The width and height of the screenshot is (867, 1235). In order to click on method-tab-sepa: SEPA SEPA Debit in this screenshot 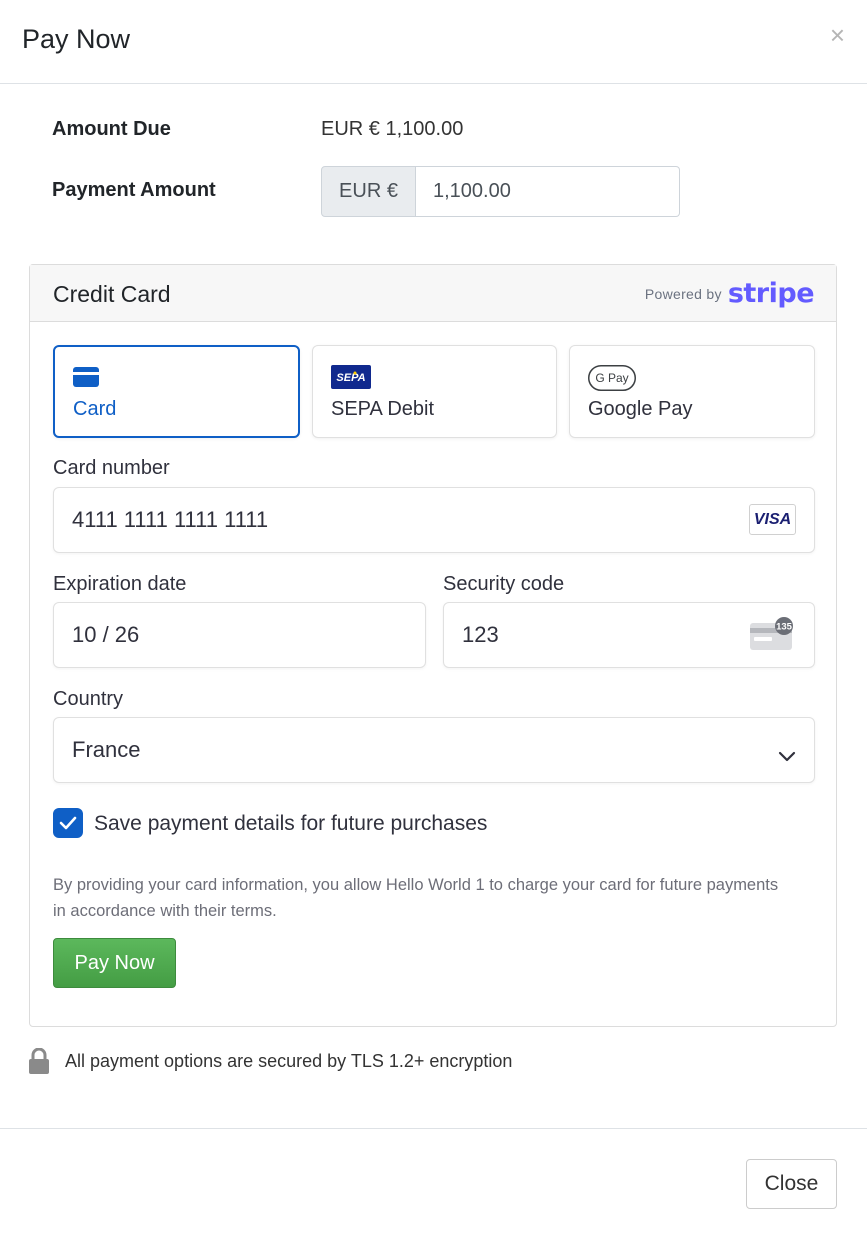, I will do `click(434, 391)`.